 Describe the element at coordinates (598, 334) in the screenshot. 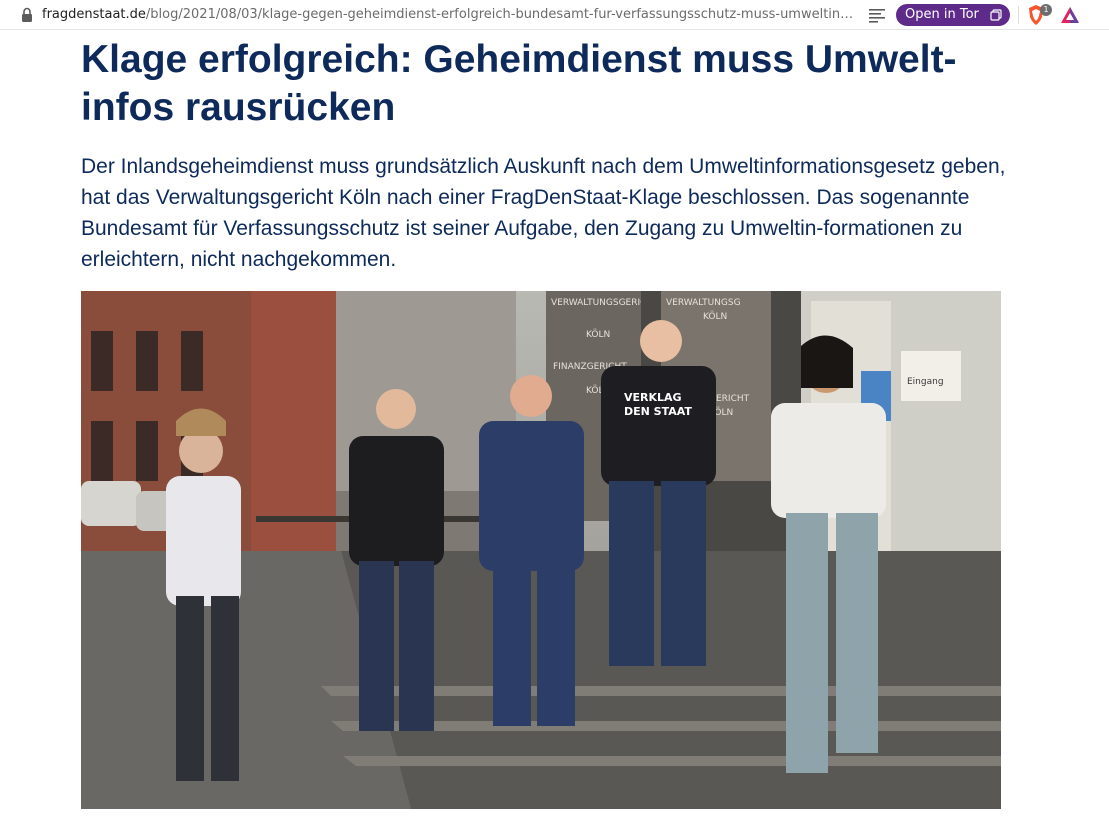

I see `court-sign-city-1: KÖLN` at that location.